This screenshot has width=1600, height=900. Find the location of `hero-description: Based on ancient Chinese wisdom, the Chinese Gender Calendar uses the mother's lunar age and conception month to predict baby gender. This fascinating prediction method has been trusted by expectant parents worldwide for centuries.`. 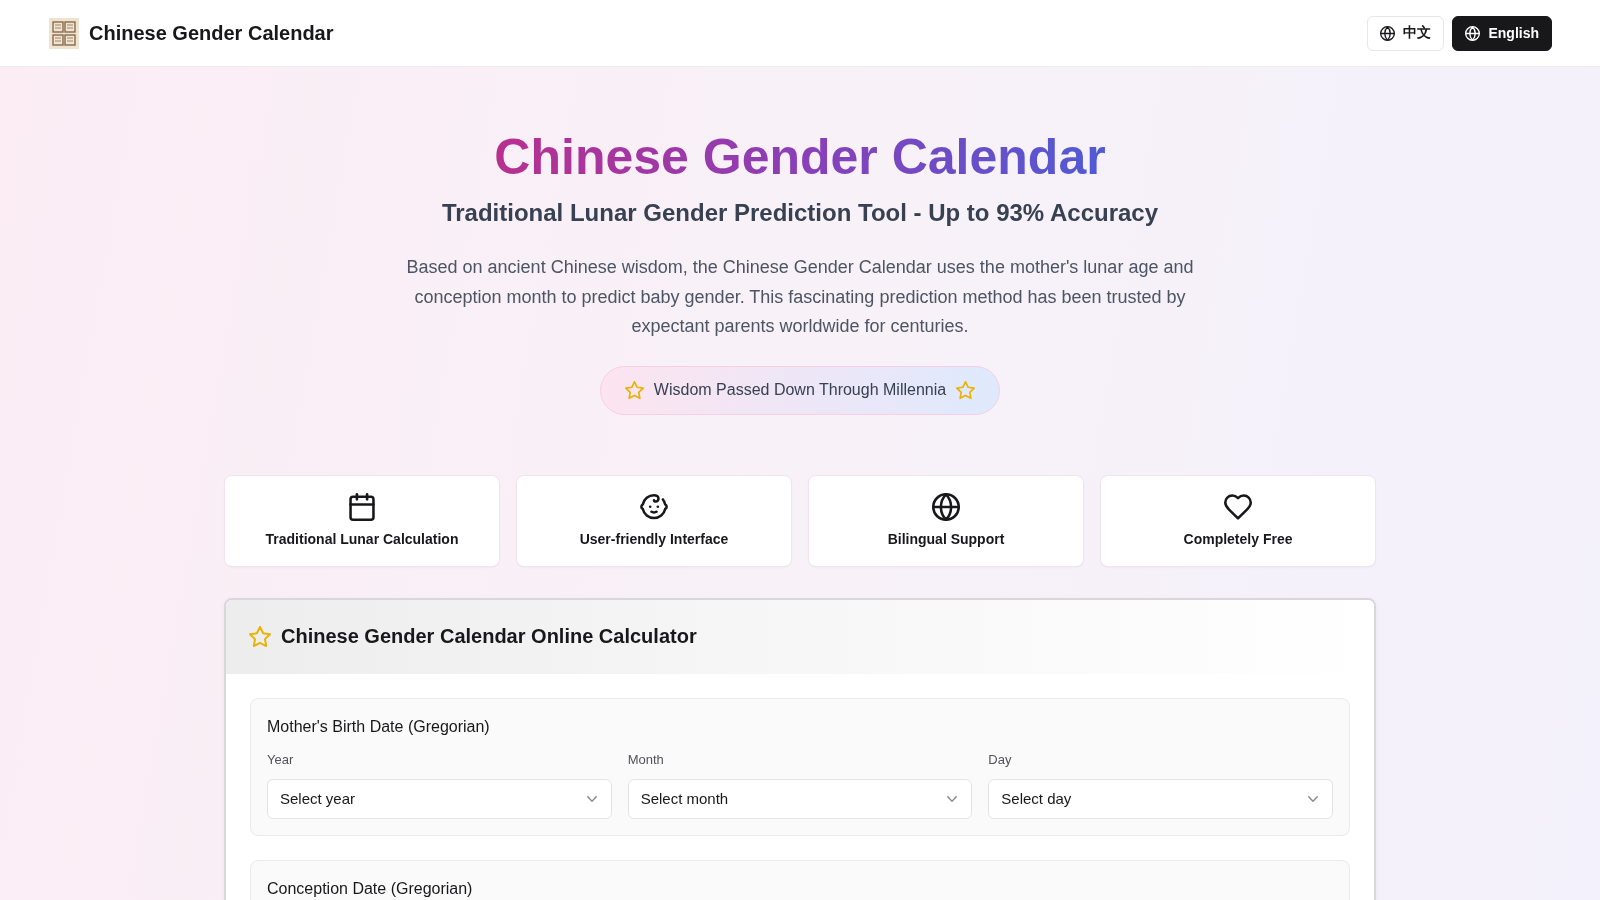

hero-description: Based on ancient Chinese wisdom, the Chinese Gender Calendar uses the mother's lunar age and conception month to predict baby gender. This fascinating prediction method has been trusted by expectant parents worldwide for centuries. is located at coordinates (800, 297).